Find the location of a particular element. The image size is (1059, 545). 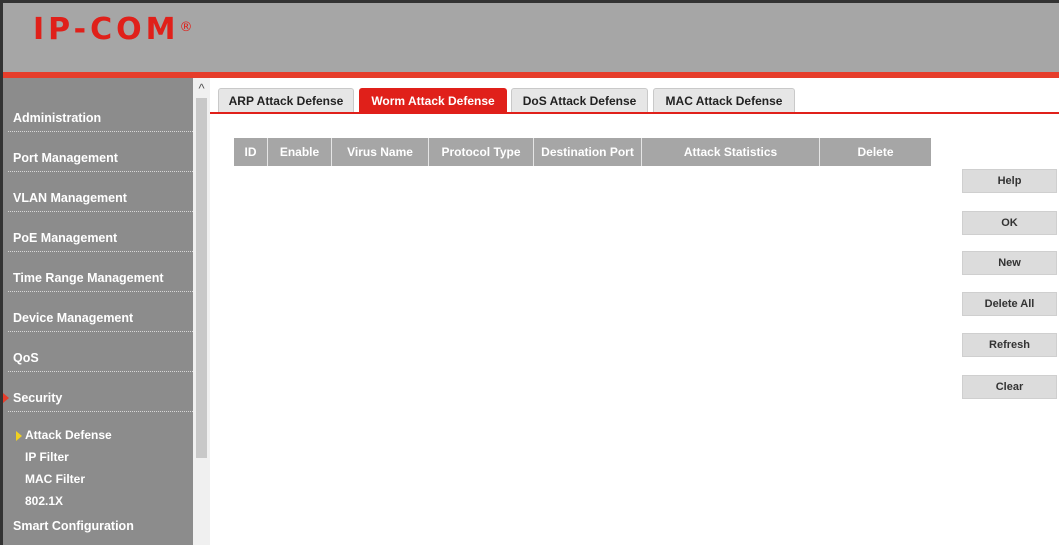

sidebar-item-port-management: Port Management is located at coordinates (100, 152).